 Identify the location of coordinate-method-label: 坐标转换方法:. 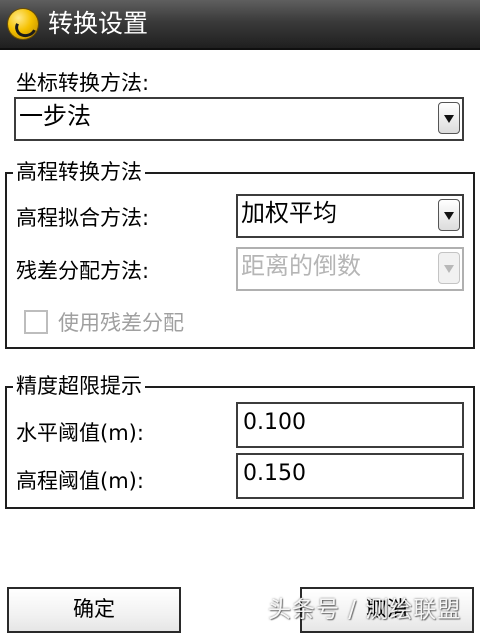
(83, 83).